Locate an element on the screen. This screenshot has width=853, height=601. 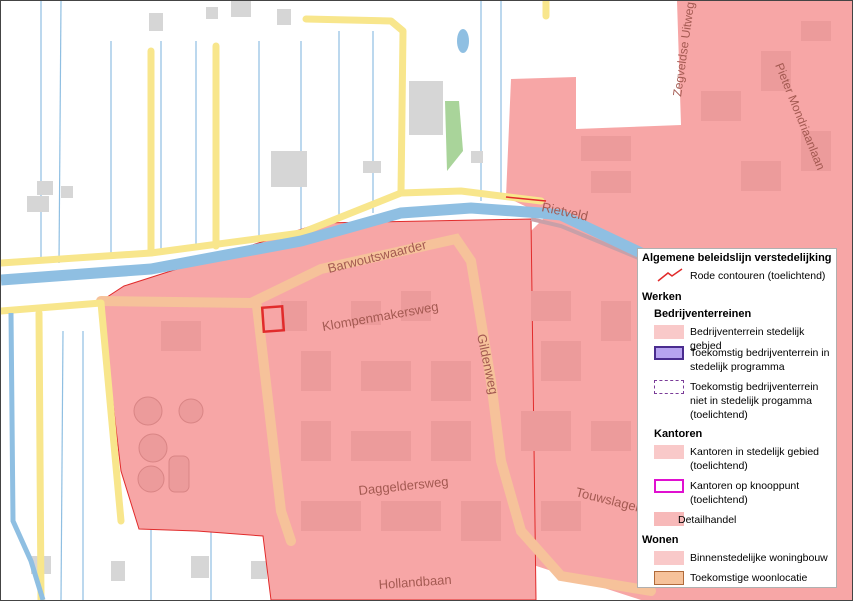
contour-line-icon is located at coordinates (670, 275).